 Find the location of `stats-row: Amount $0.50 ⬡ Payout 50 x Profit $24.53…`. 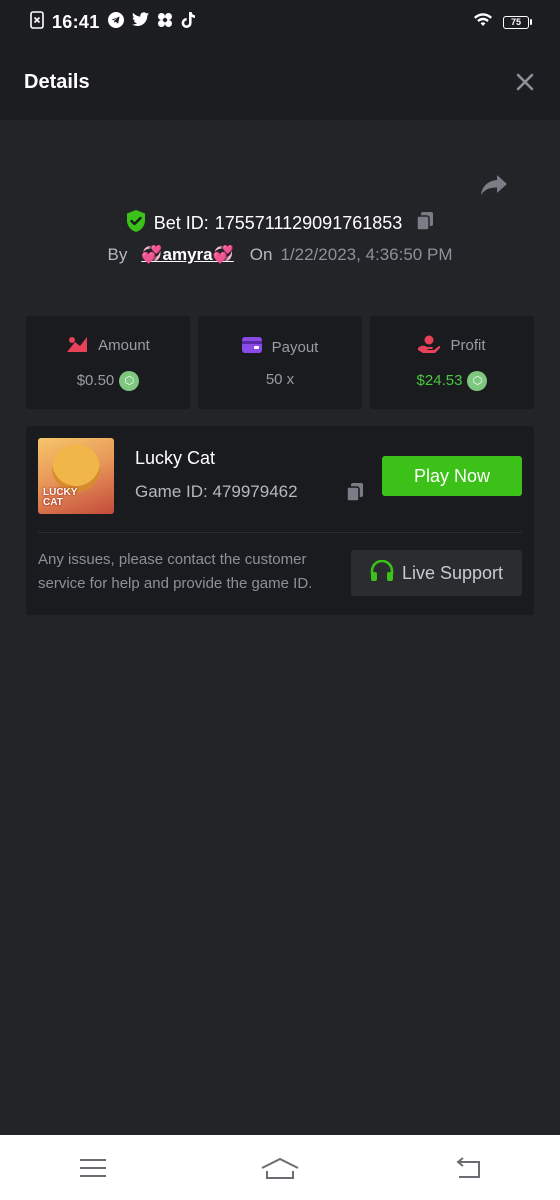

stats-row: Amount $0.50 ⬡ Payout 50 x Profit $24.53… is located at coordinates (280, 362).